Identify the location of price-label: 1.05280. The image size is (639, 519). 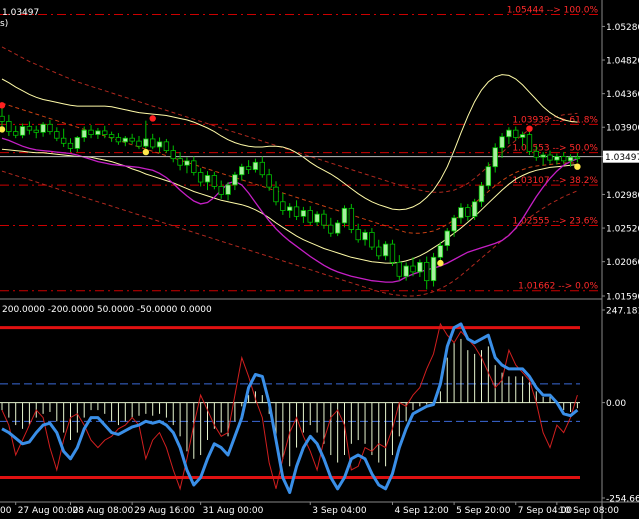
(622, 28).